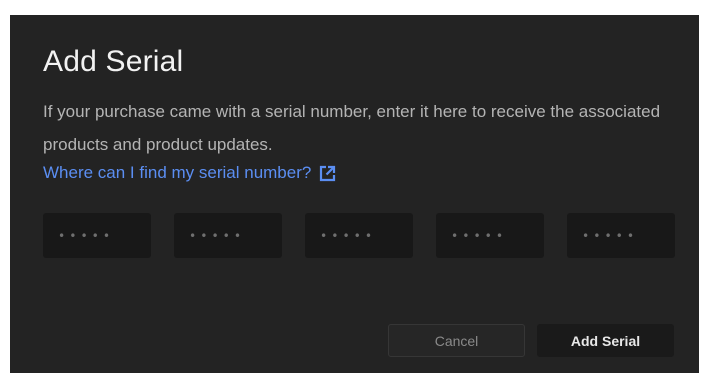 Image resolution: width=708 pixels, height=385 pixels. What do you see at coordinates (177, 172) in the screenshot?
I see `help-link-label: Where can I find my serial number?` at bounding box center [177, 172].